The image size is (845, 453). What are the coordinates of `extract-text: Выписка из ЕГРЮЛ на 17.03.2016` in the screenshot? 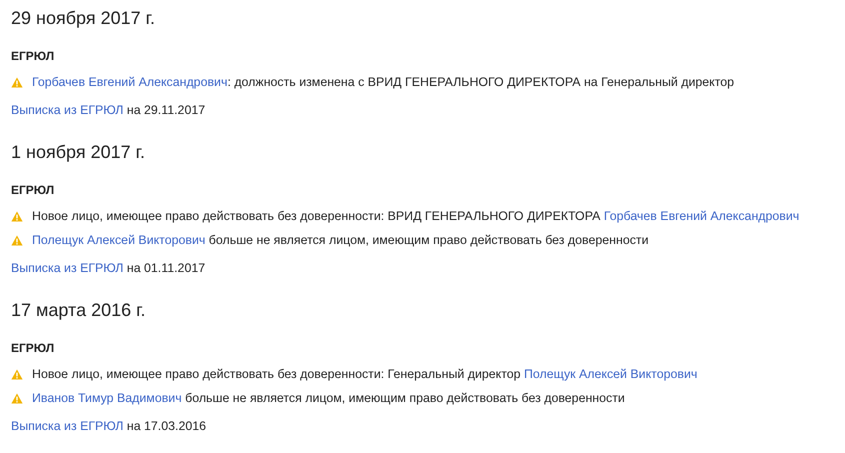 It's located at (109, 426).